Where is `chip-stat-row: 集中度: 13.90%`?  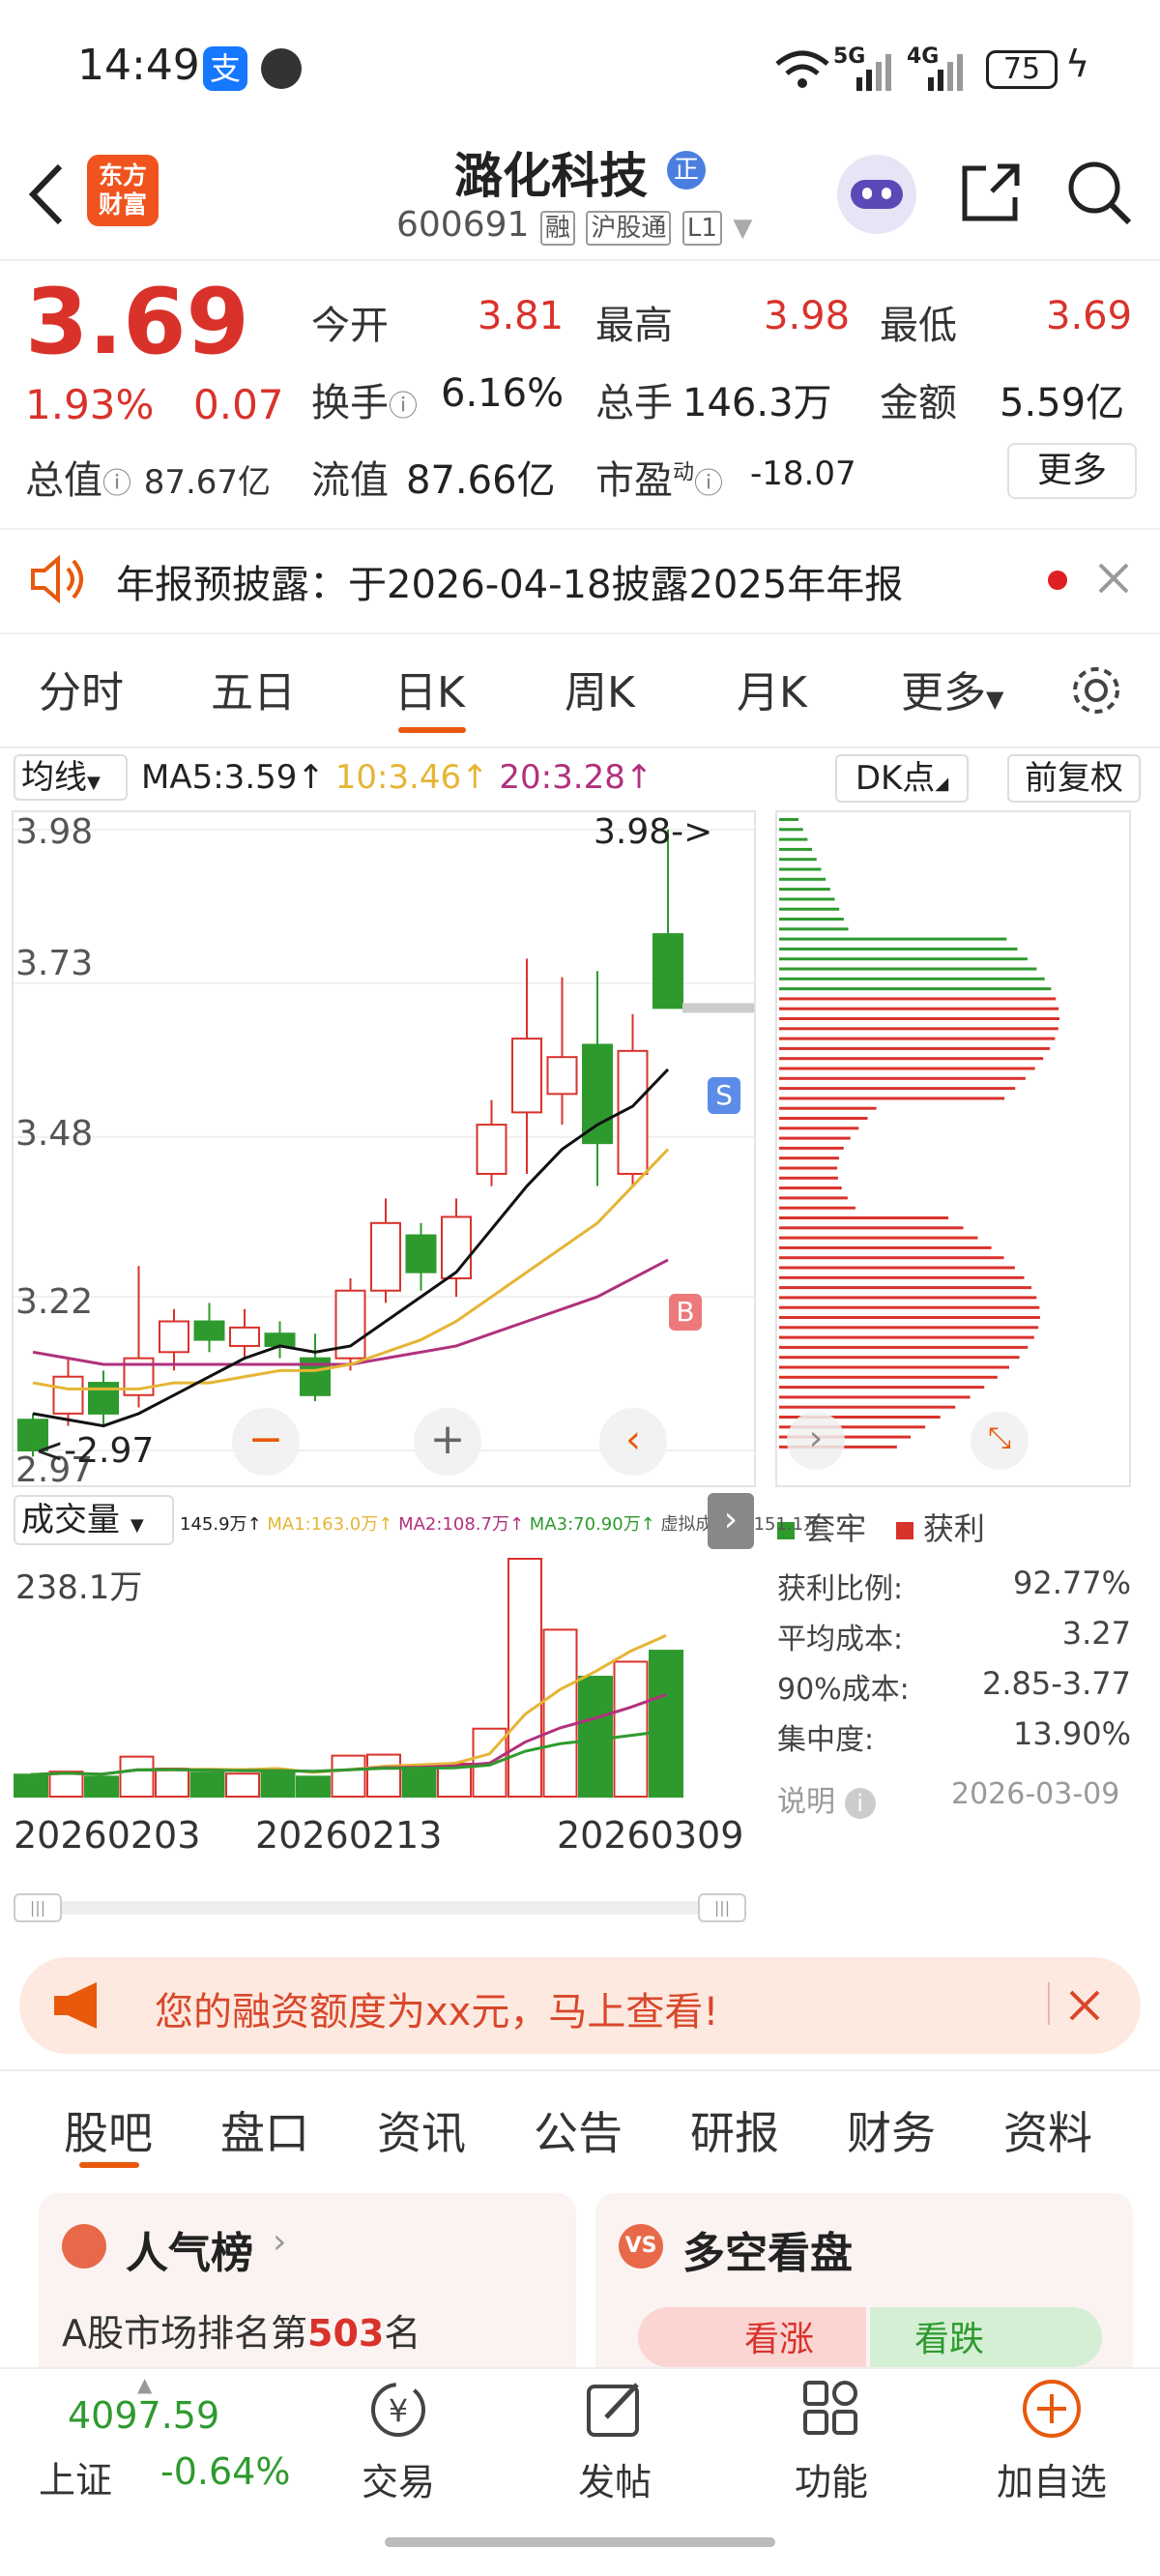 chip-stat-row: 集中度: 13.90% is located at coordinates (954, 1736).